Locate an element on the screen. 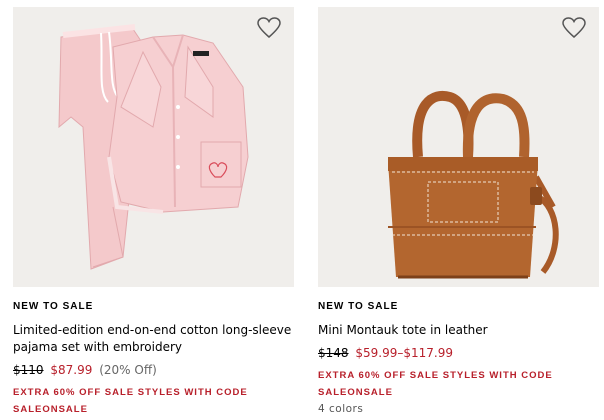  color-count-link: 4 colors is located at coordinates (458, 409).